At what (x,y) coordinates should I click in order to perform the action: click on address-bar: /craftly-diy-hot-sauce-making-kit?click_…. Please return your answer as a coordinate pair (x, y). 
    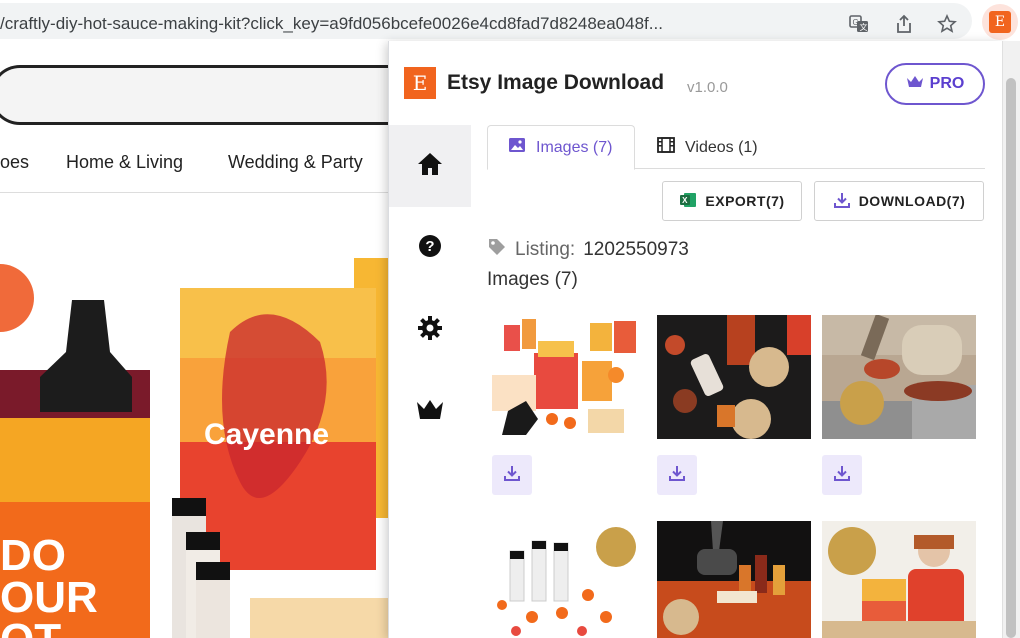
    Looking at the image, I should click on (486, 21).